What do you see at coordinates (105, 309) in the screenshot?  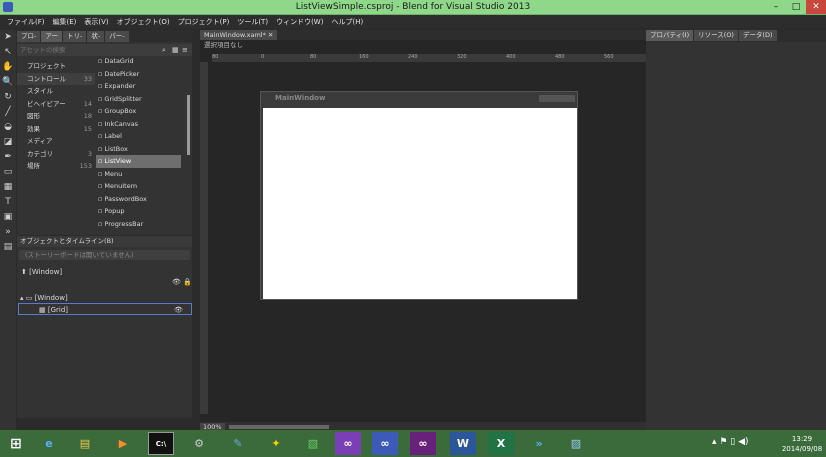 I see `tree-item-grid: ▦ [Grid] 👁` at bounding box center [105, 309].